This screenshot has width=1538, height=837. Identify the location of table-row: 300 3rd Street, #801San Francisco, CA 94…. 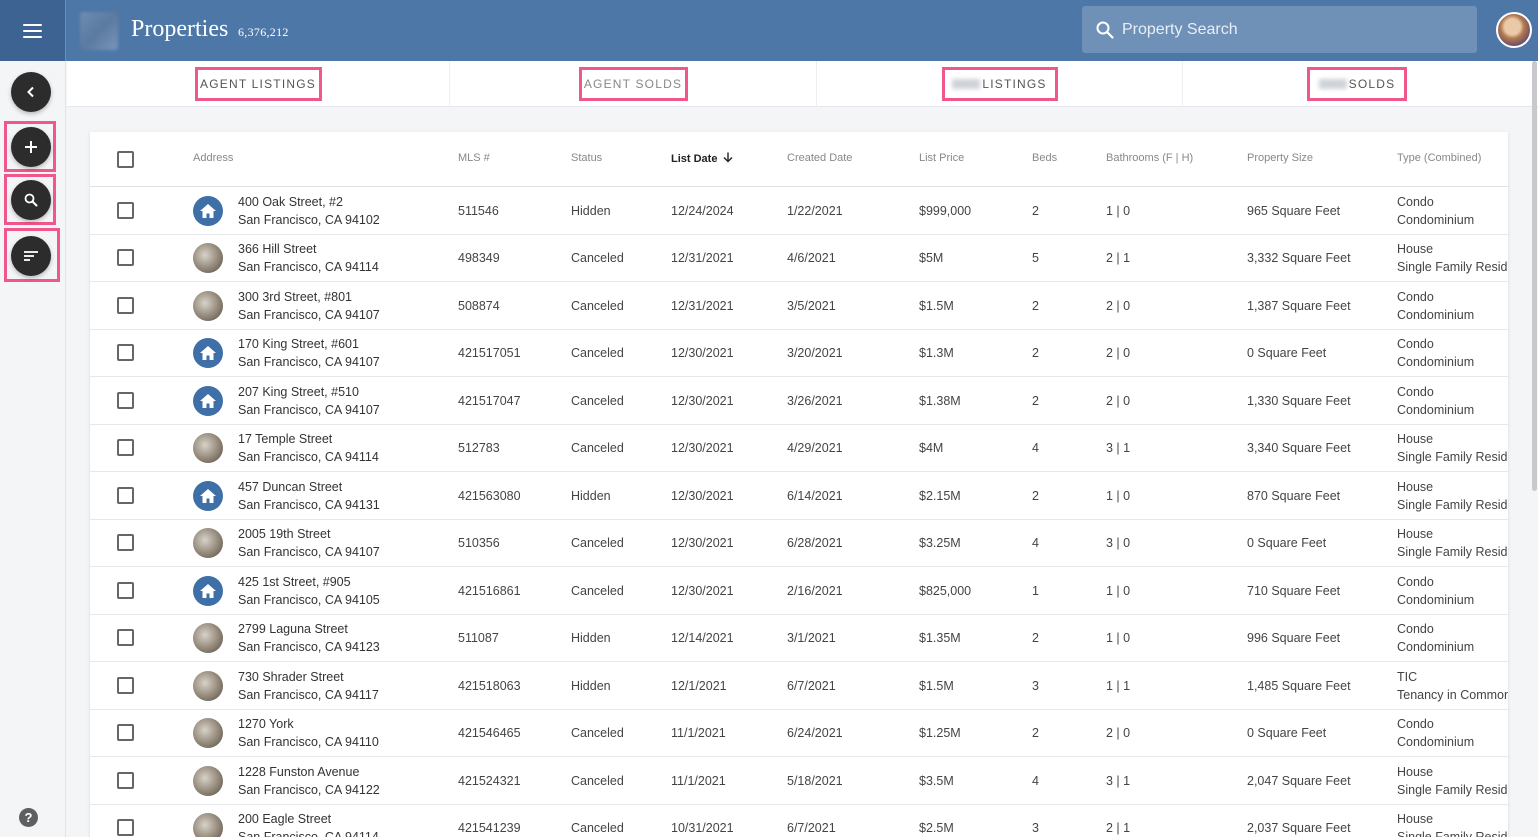
(799, 306).